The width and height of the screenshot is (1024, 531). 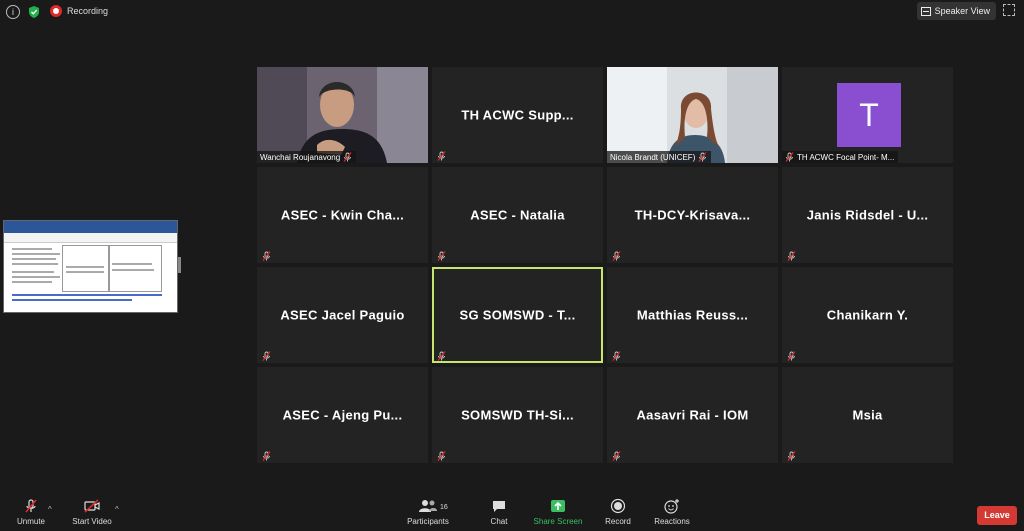 I want to click on unmute-label: Unmute, so click(x=30, y=521).